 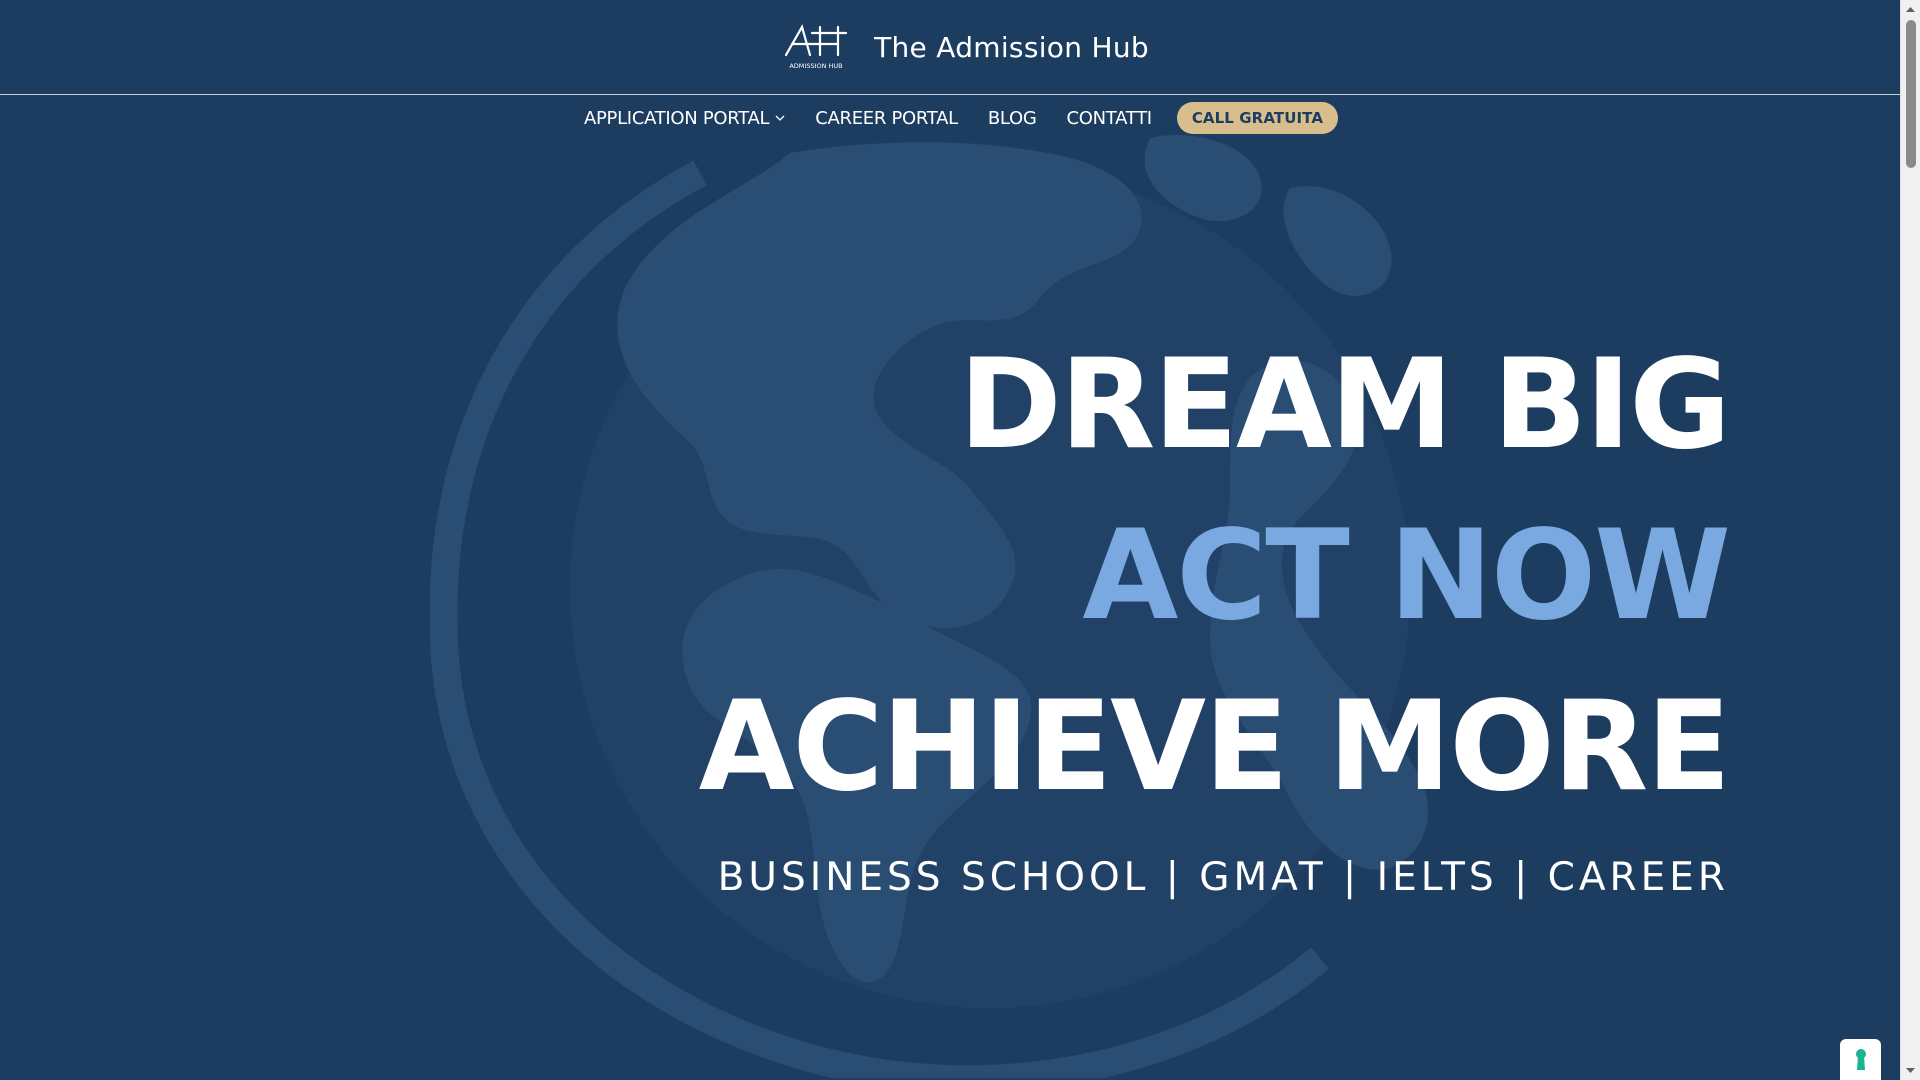 I want to click on scroll-up-arrow-icon, so click(x=1910, y=9).